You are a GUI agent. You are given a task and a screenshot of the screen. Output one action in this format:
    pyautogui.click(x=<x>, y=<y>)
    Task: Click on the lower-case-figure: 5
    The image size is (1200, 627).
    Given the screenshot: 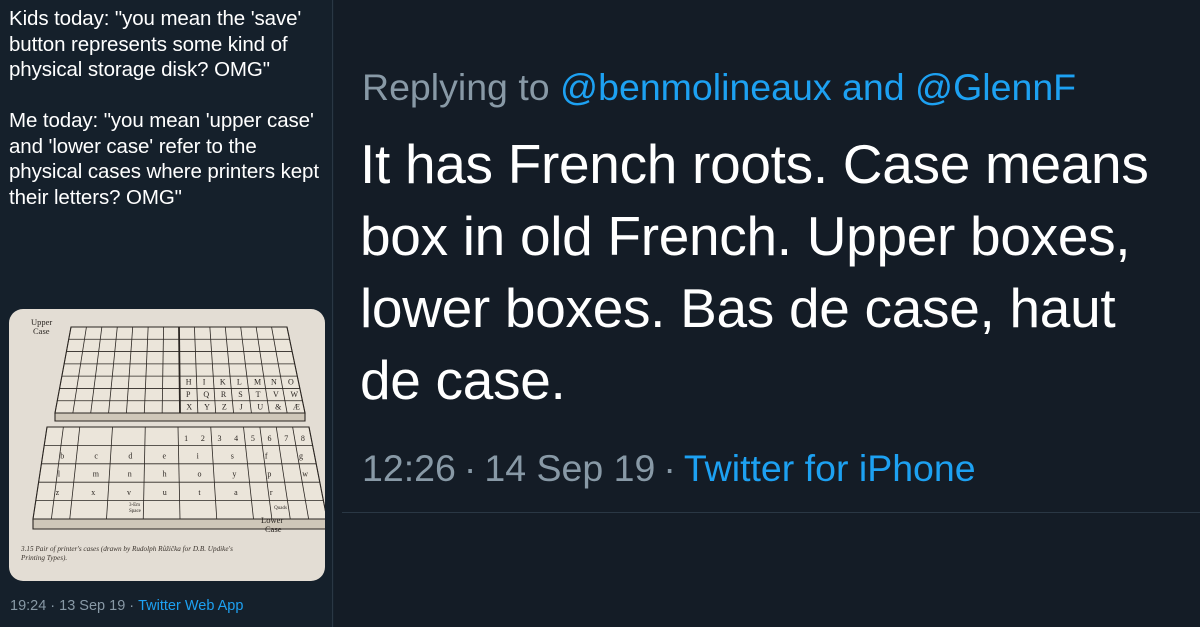 What is the action you would take?
    pyautogui.click(x=253, y=438)
    